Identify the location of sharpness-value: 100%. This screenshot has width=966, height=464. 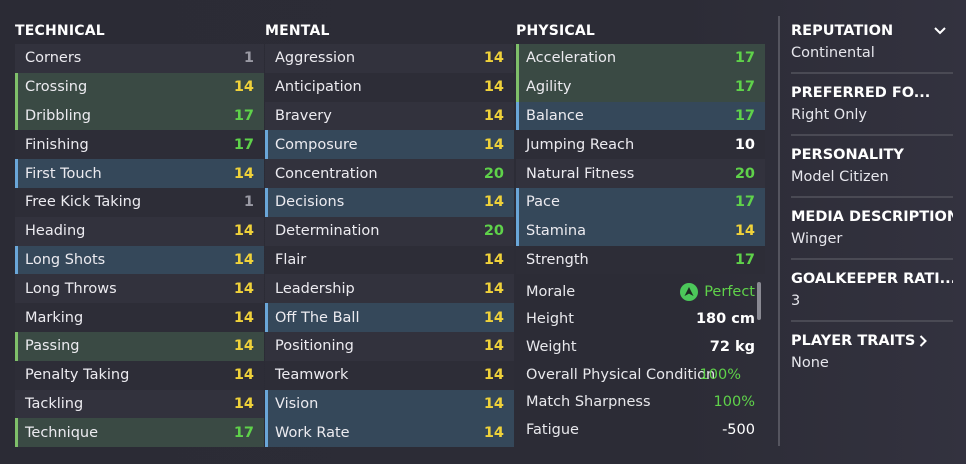
(734, 402).